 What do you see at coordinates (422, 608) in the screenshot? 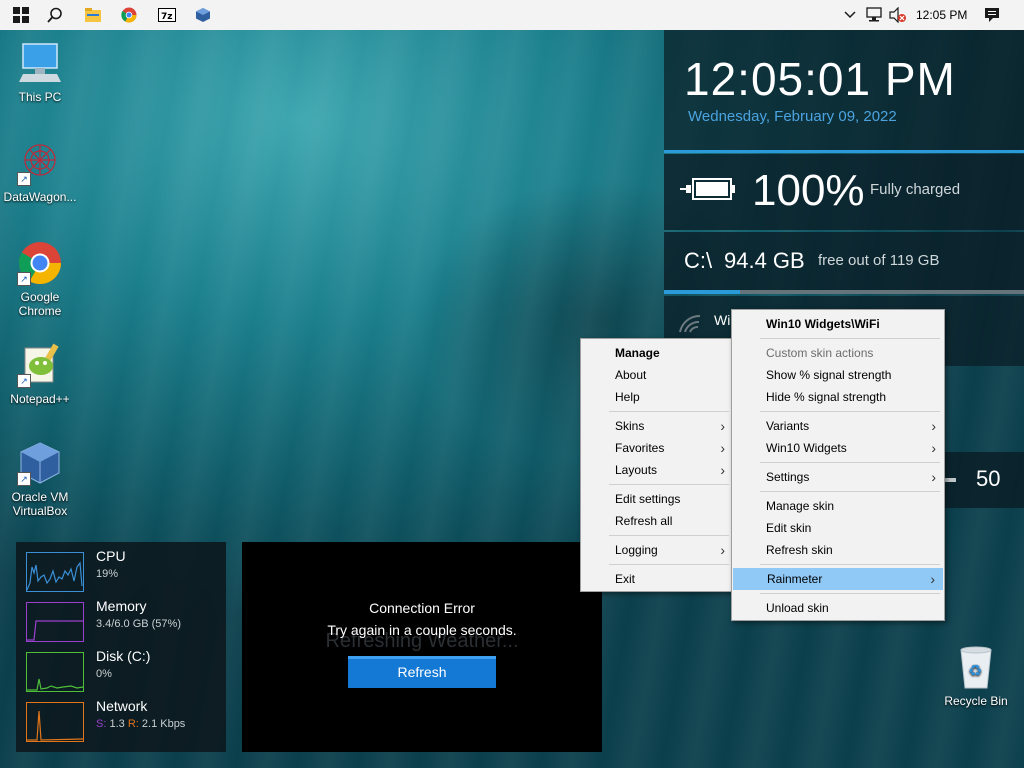
I see `connection-error-title: Connection Error` at bounding box center [422, 608].